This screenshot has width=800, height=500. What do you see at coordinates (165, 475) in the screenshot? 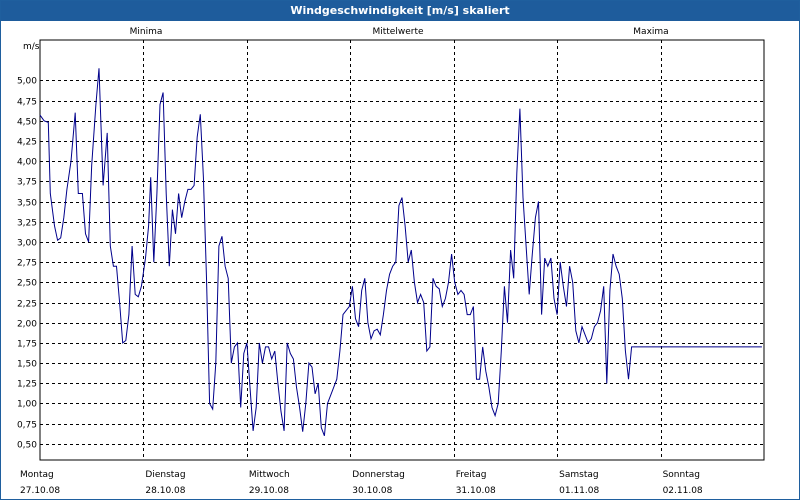
I see `x-tick-day: Dienstag` at bounding box center [165, 475].